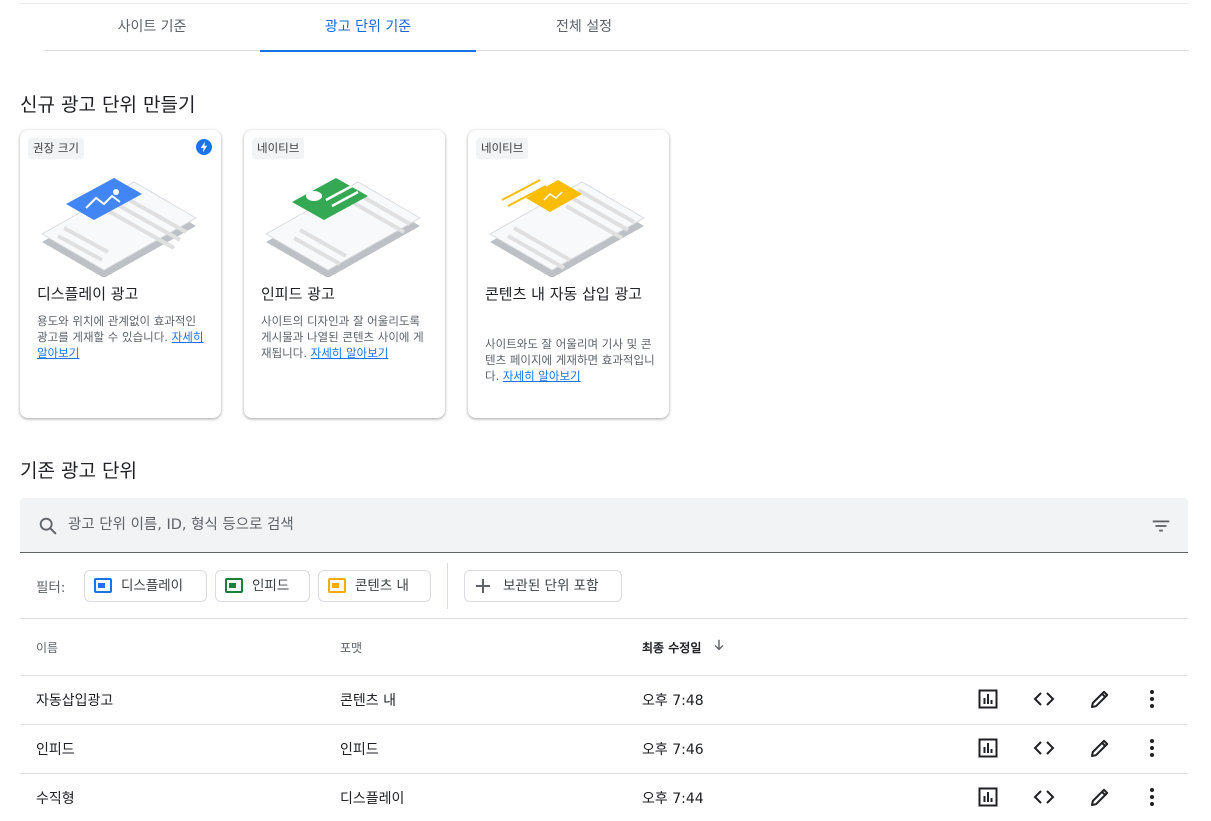 This screenshot has height=821, width=1211. What do you see at coordinates (75, 701) in the screenshot?
I see `ad-unit-name: 자동삽입광고` at bounding box center [75, 701].